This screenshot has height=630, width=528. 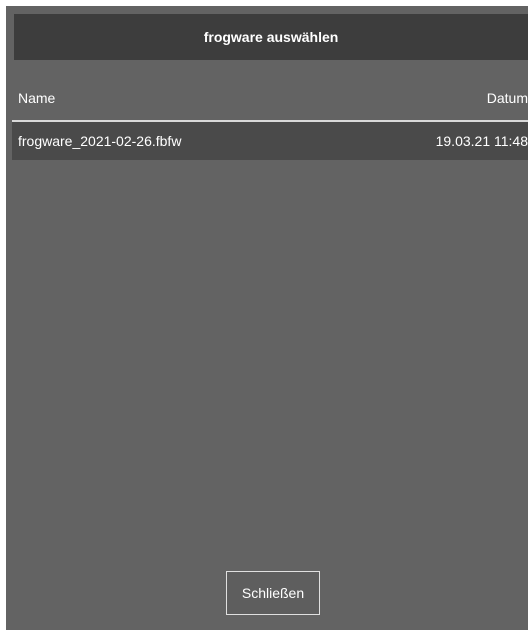 I want to click on table-row: frogware_2021-02-26.fbfw 19.03.21 11:48, so click(x=270, y=141).